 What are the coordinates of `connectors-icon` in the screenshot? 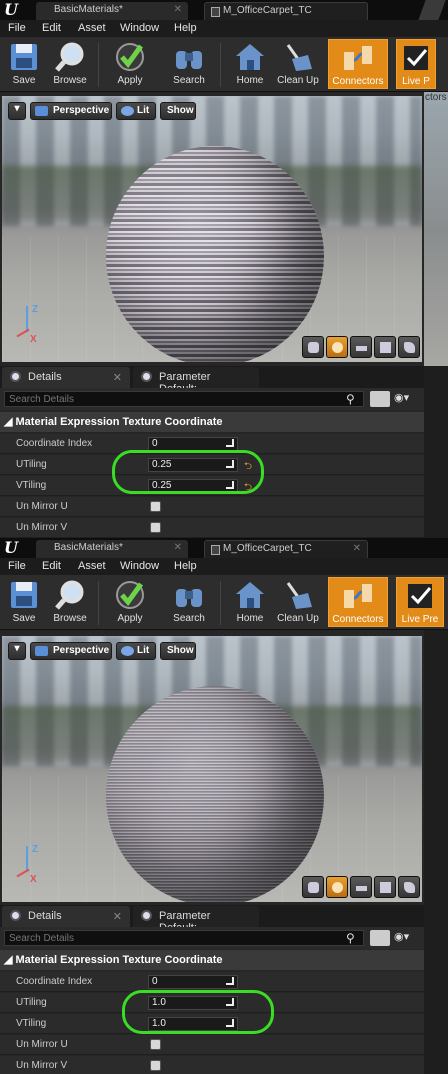 It's located at (358, 596).